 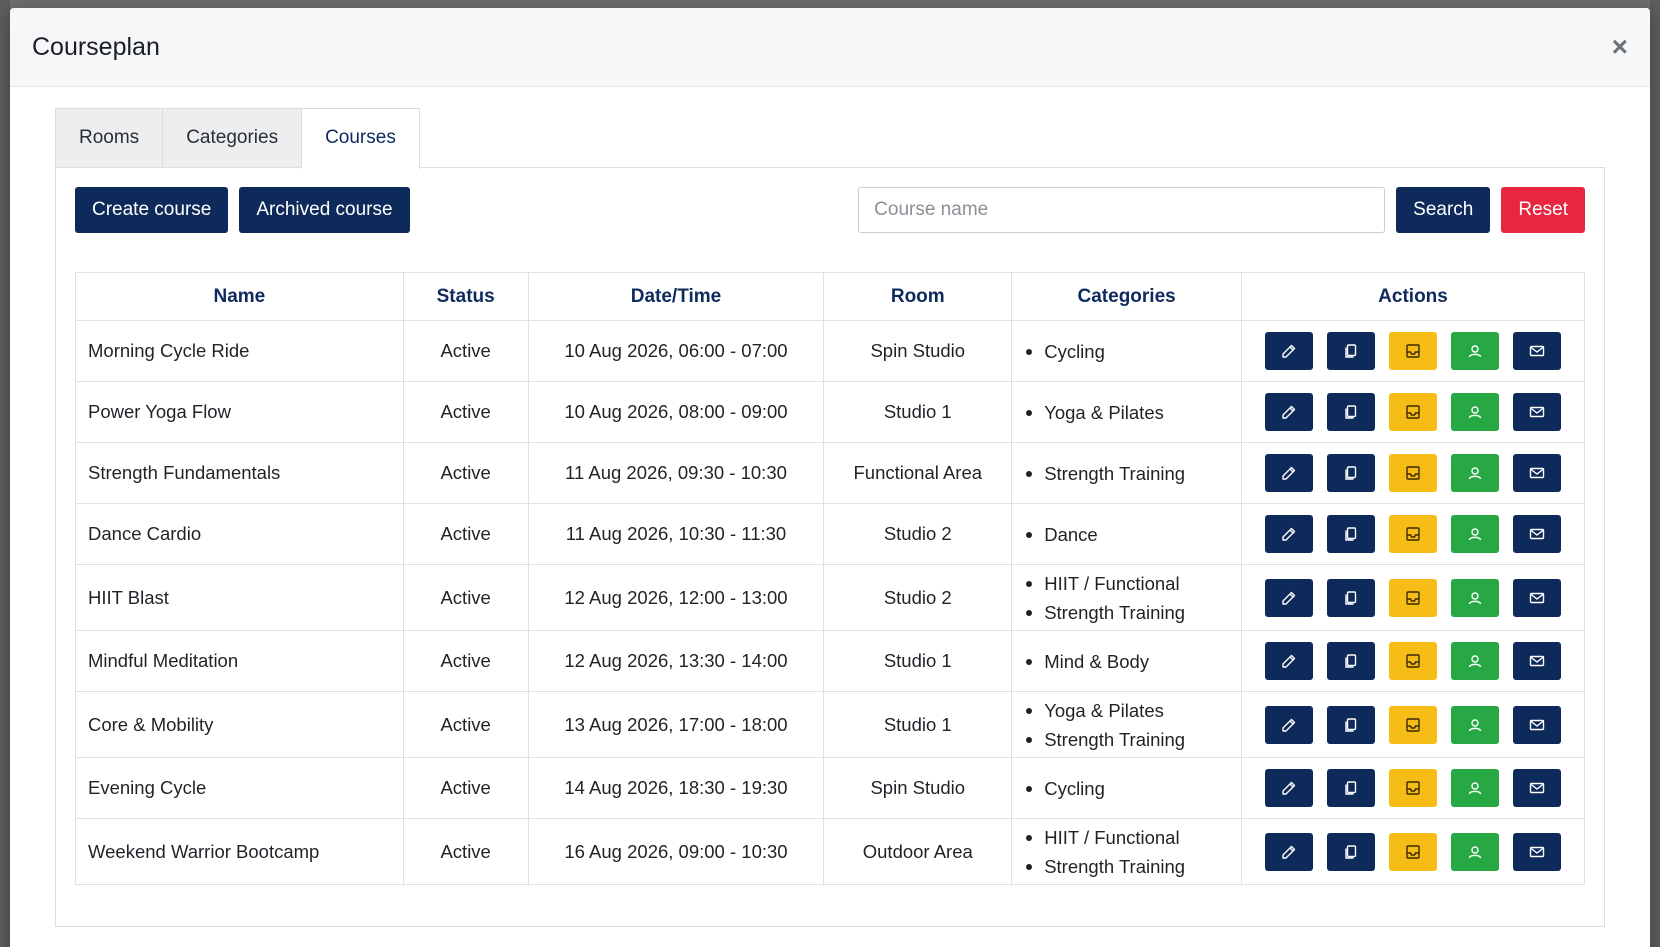 I want to click on reset-button: Reset, so click(x=1543, y=210).